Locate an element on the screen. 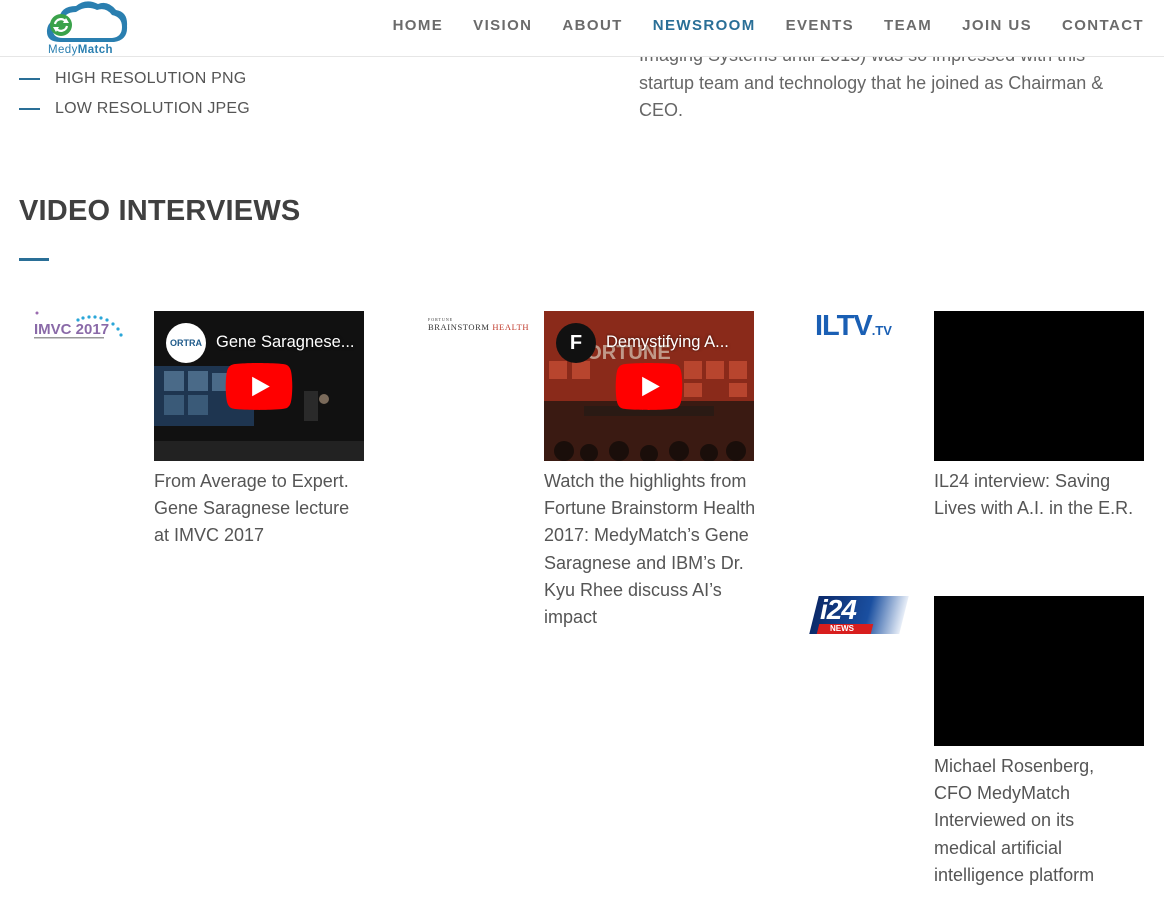  channel-avatar: F is located at coordinates (576, 343).